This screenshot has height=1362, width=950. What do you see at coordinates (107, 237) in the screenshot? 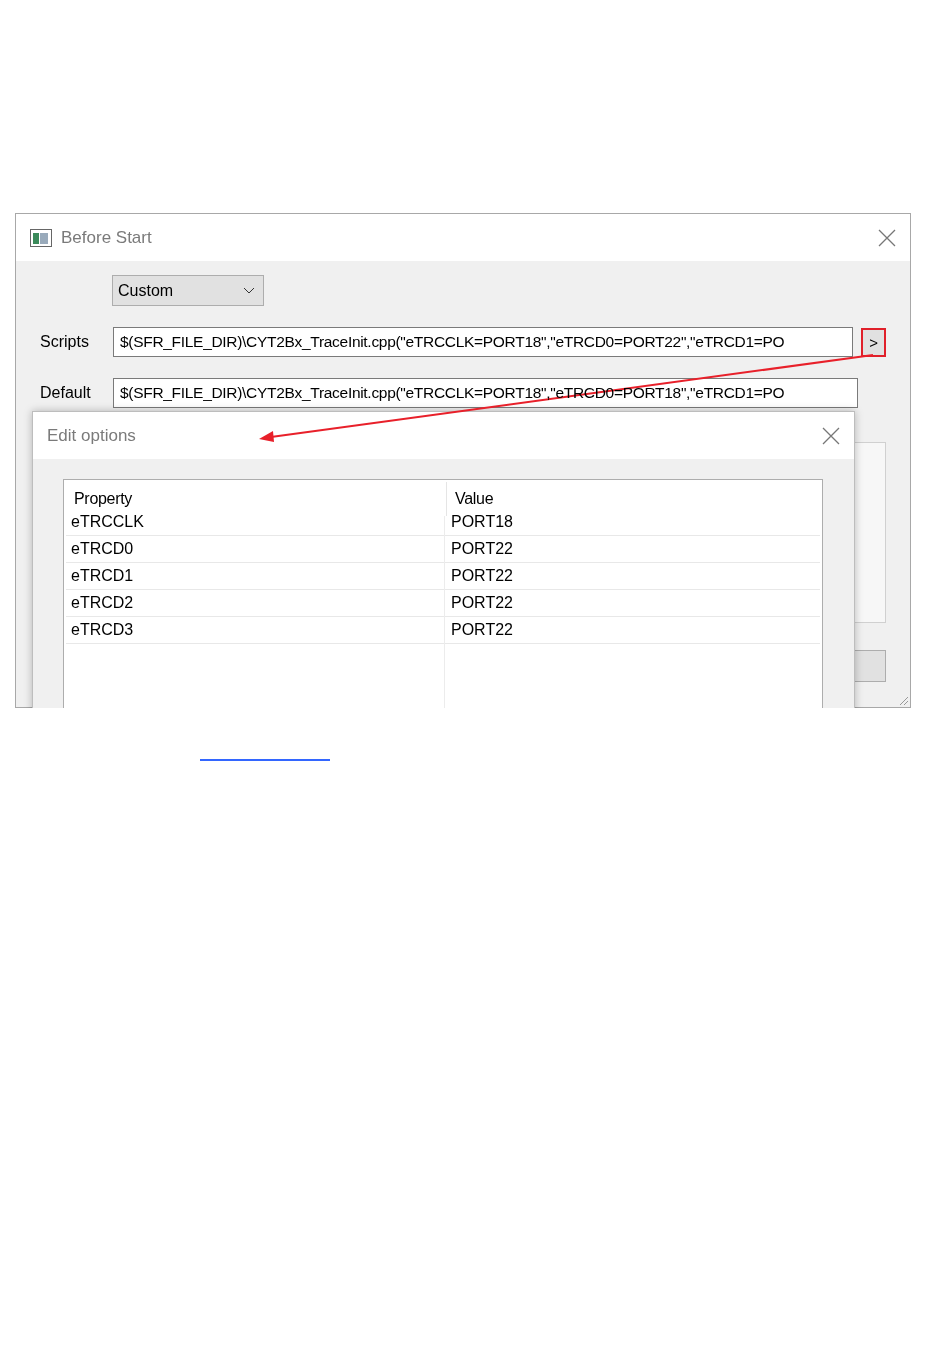
I see `window-title: Before Start` at bounding box center [107, 237].